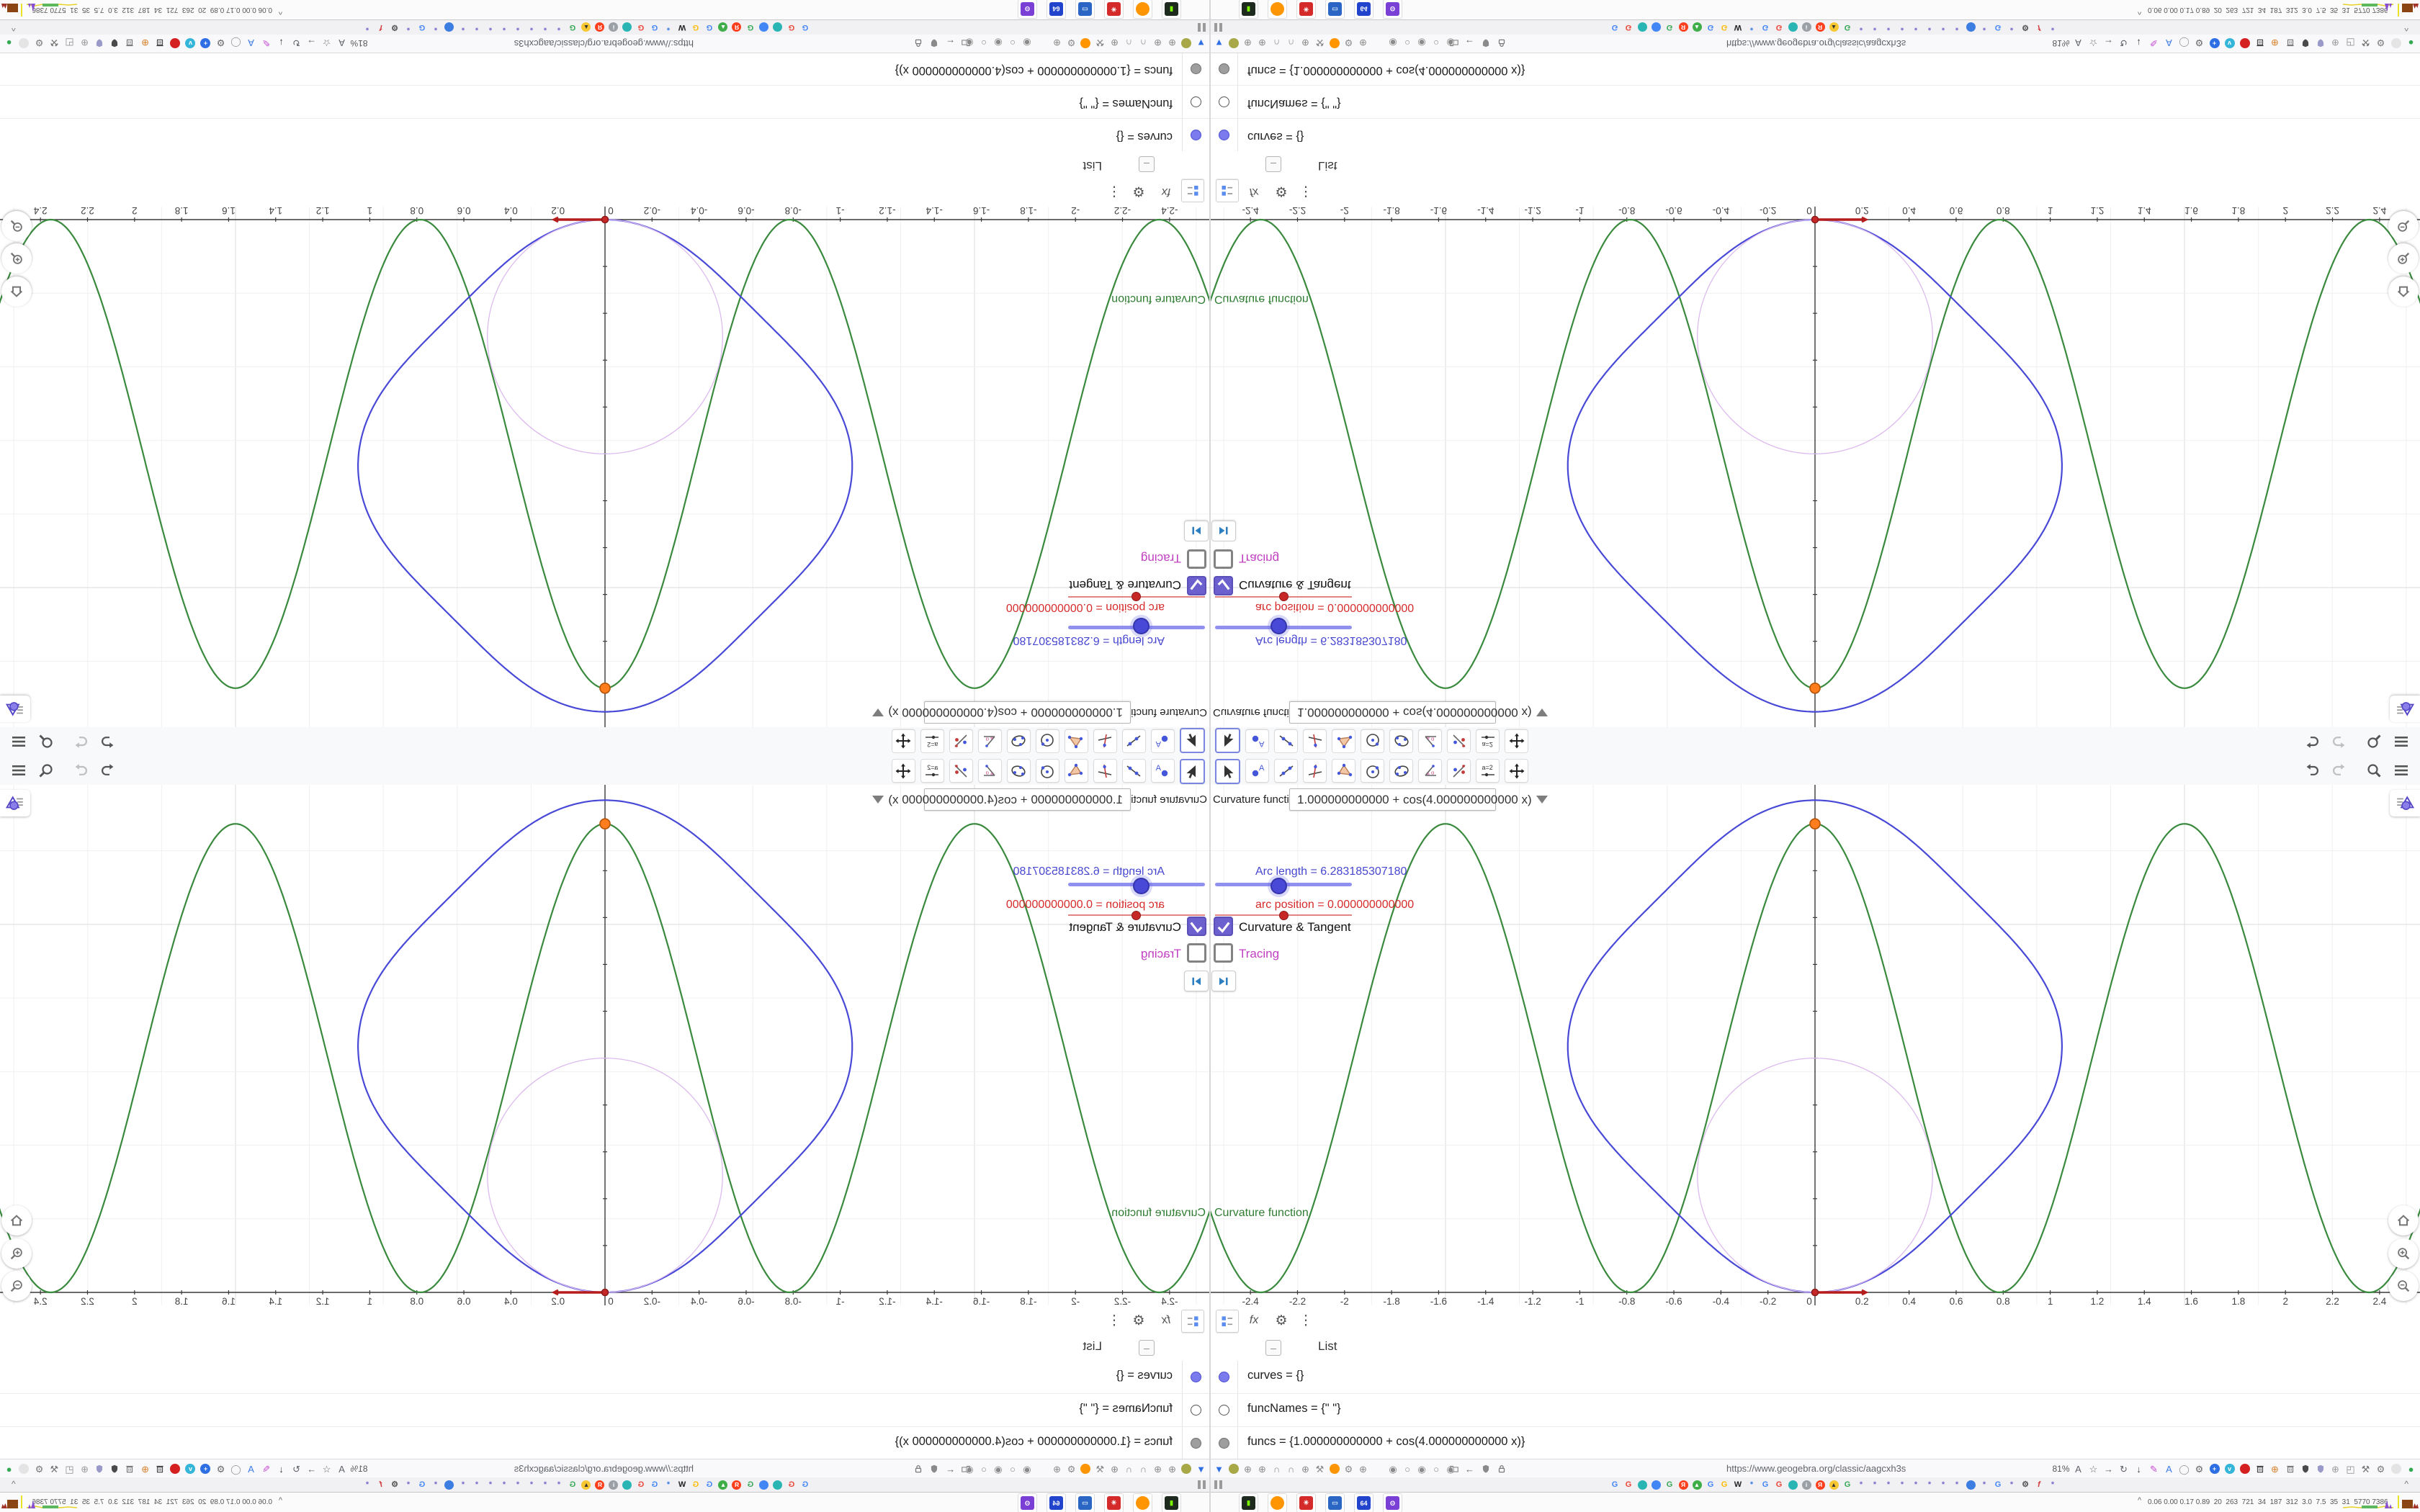 The width and height of the screenshot is (2420, 1512). Describe the element at coordinates (1516, 771) in the screenshot. I see `tool-move-graphics-view` at that location.